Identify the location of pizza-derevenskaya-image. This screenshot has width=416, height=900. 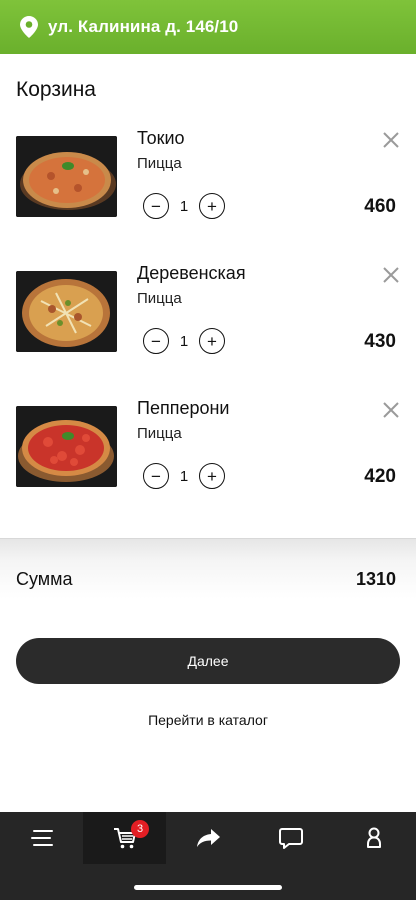
(66, 311).